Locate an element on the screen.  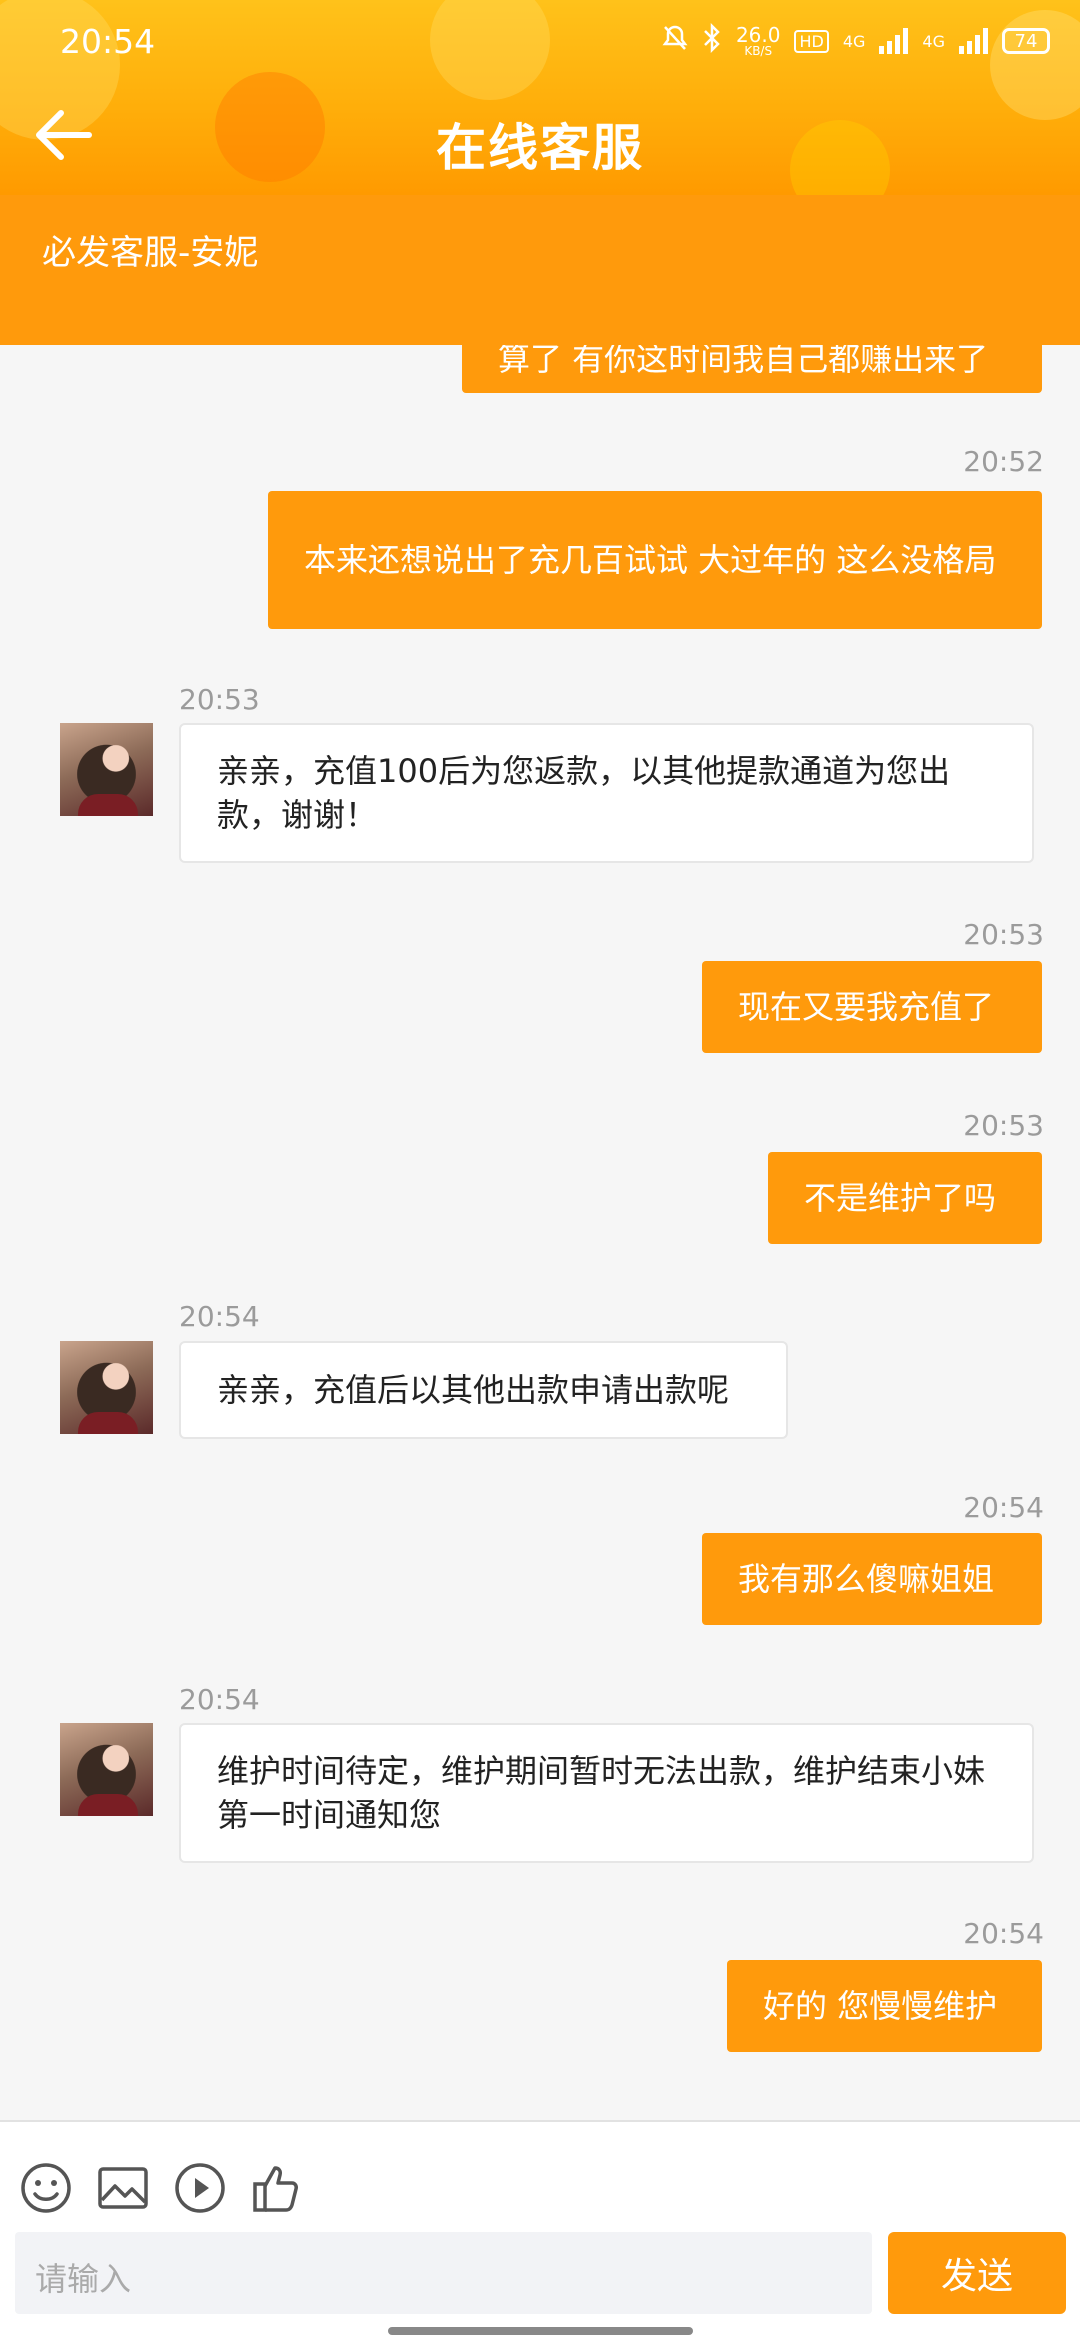
message-bubble-outgoing: 好的 您慢慢维护 is located at coordinates (884, 2006).